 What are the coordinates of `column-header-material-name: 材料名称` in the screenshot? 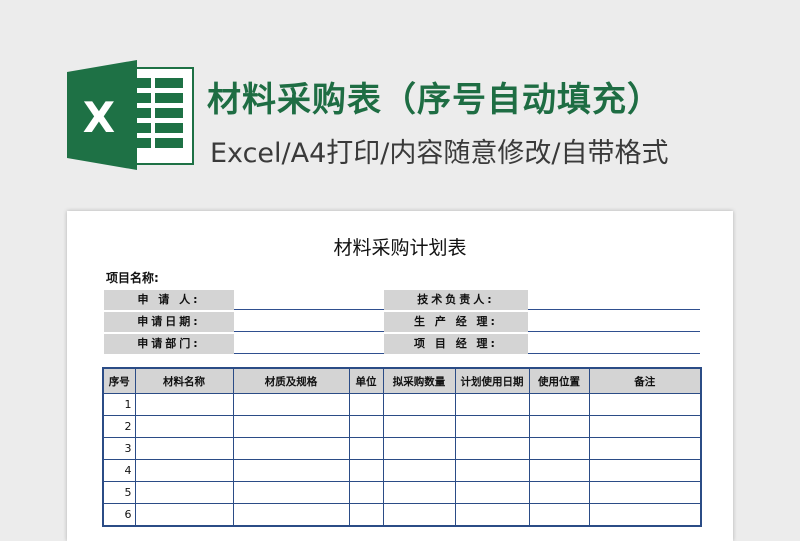 It's located at (184, 380).